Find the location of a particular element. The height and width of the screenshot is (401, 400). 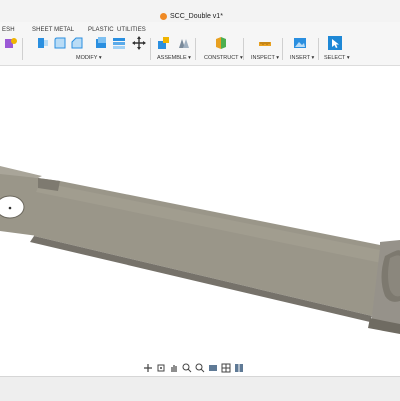

fit-icon is located at coordinates (199, 368).